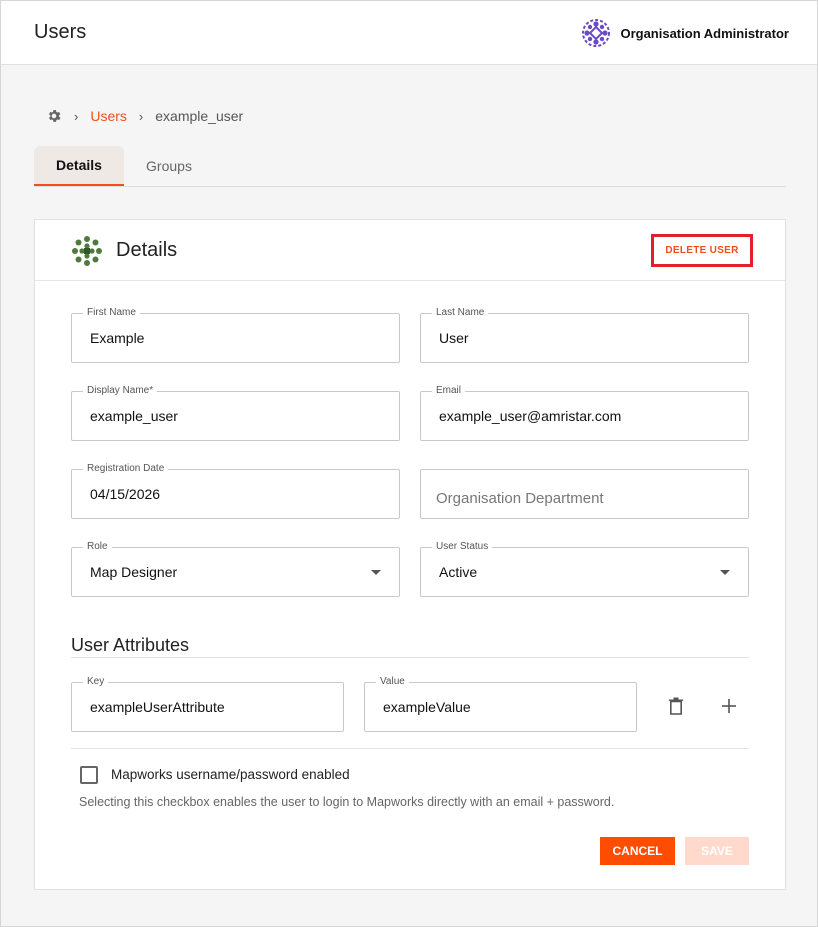 The image size is (818, 927). I want to click on role-value: Map Designer, so click(134, 572).